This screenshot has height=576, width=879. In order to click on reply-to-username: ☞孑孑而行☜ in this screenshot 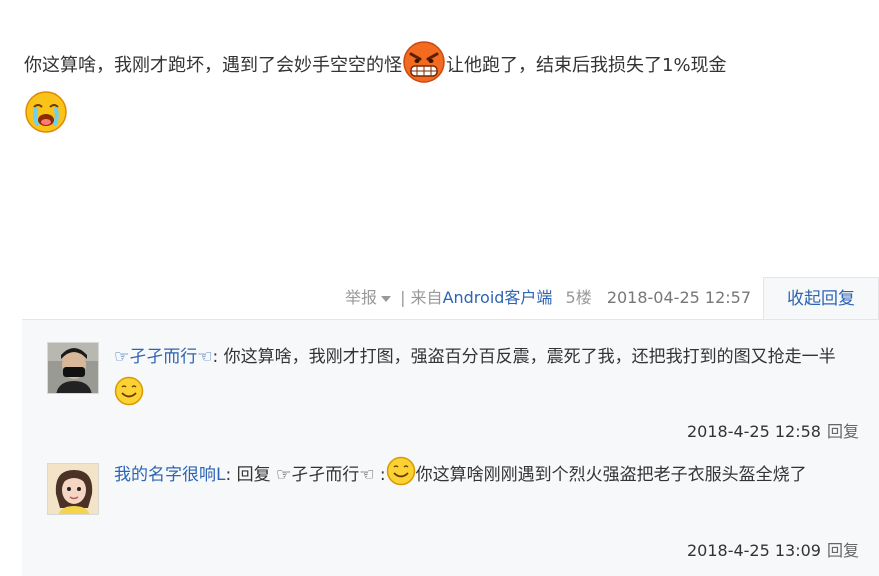, I will do `click(325, 475)`.